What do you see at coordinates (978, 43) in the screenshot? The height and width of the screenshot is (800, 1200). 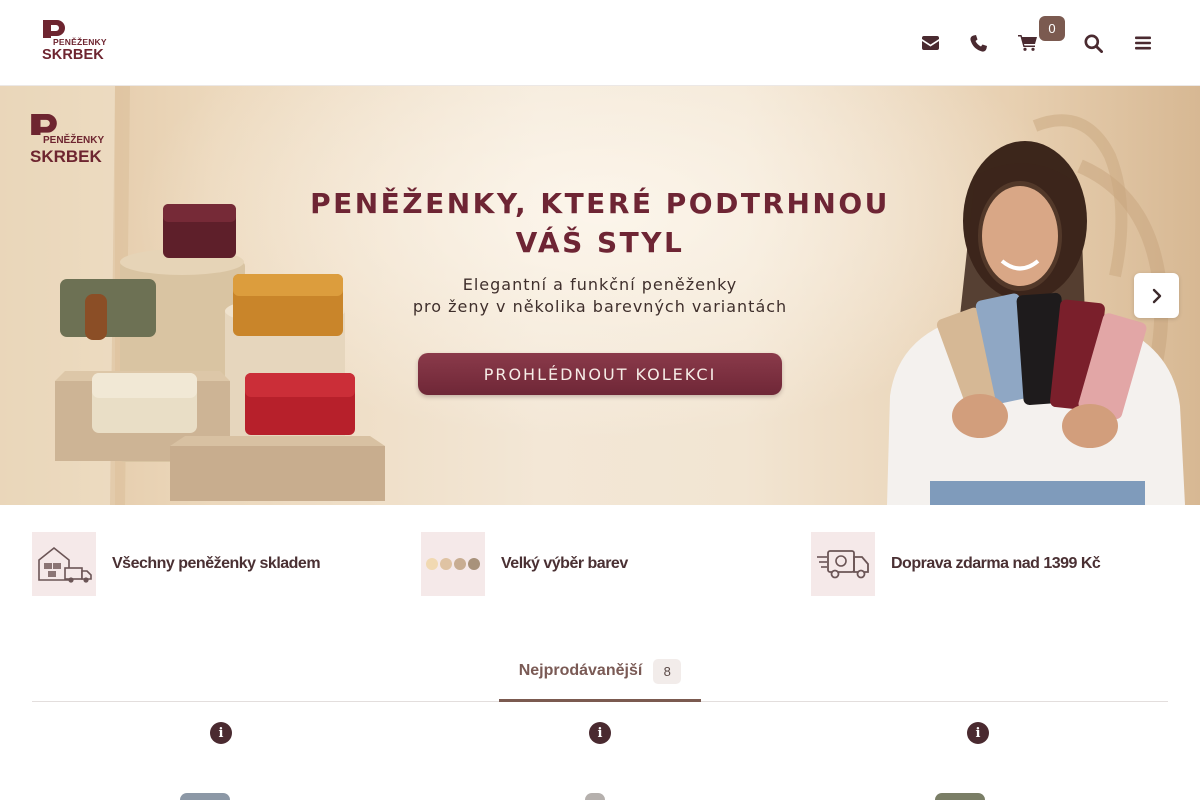 I see `phone-icon` at bounding box center [978, 43].